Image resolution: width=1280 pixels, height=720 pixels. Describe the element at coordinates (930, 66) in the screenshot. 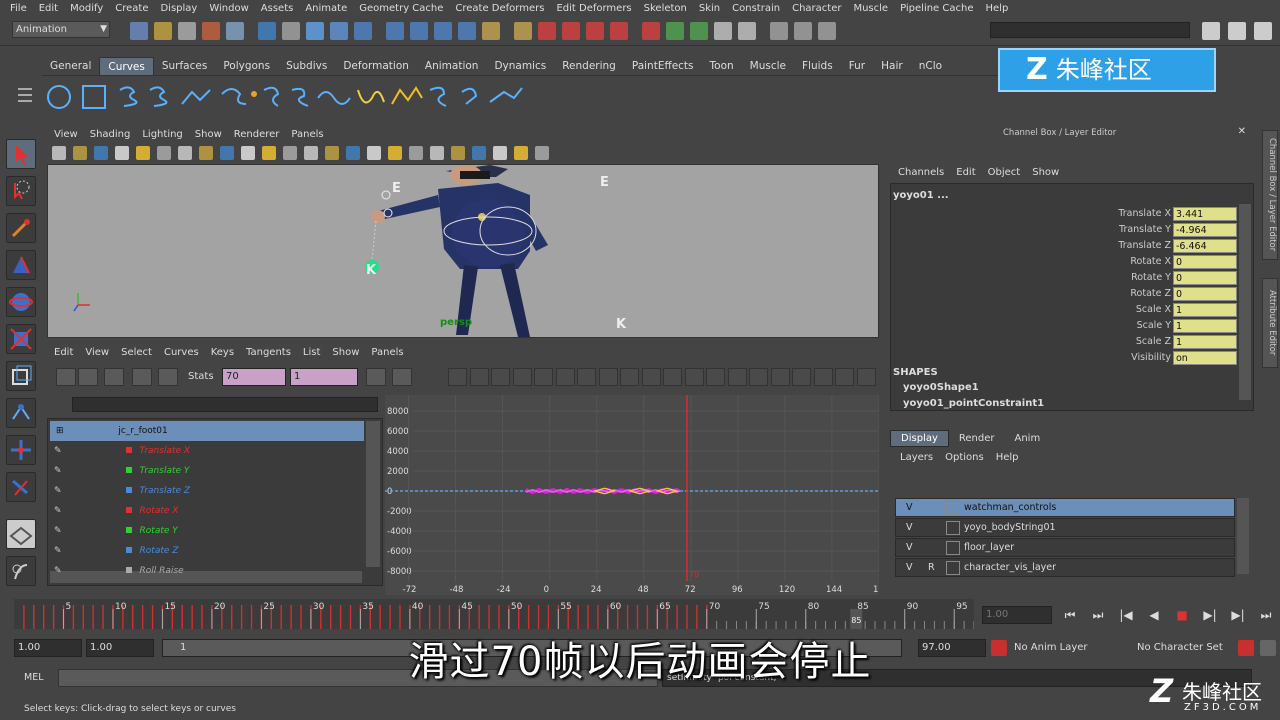

I see `shelf-tab-nclo: nClo` at that location.